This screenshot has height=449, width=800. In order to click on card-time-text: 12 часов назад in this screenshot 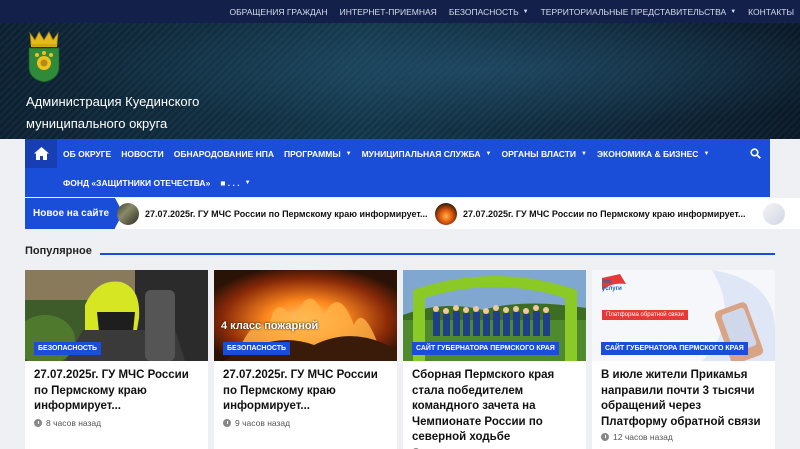, I will do `click(643, 437)`.